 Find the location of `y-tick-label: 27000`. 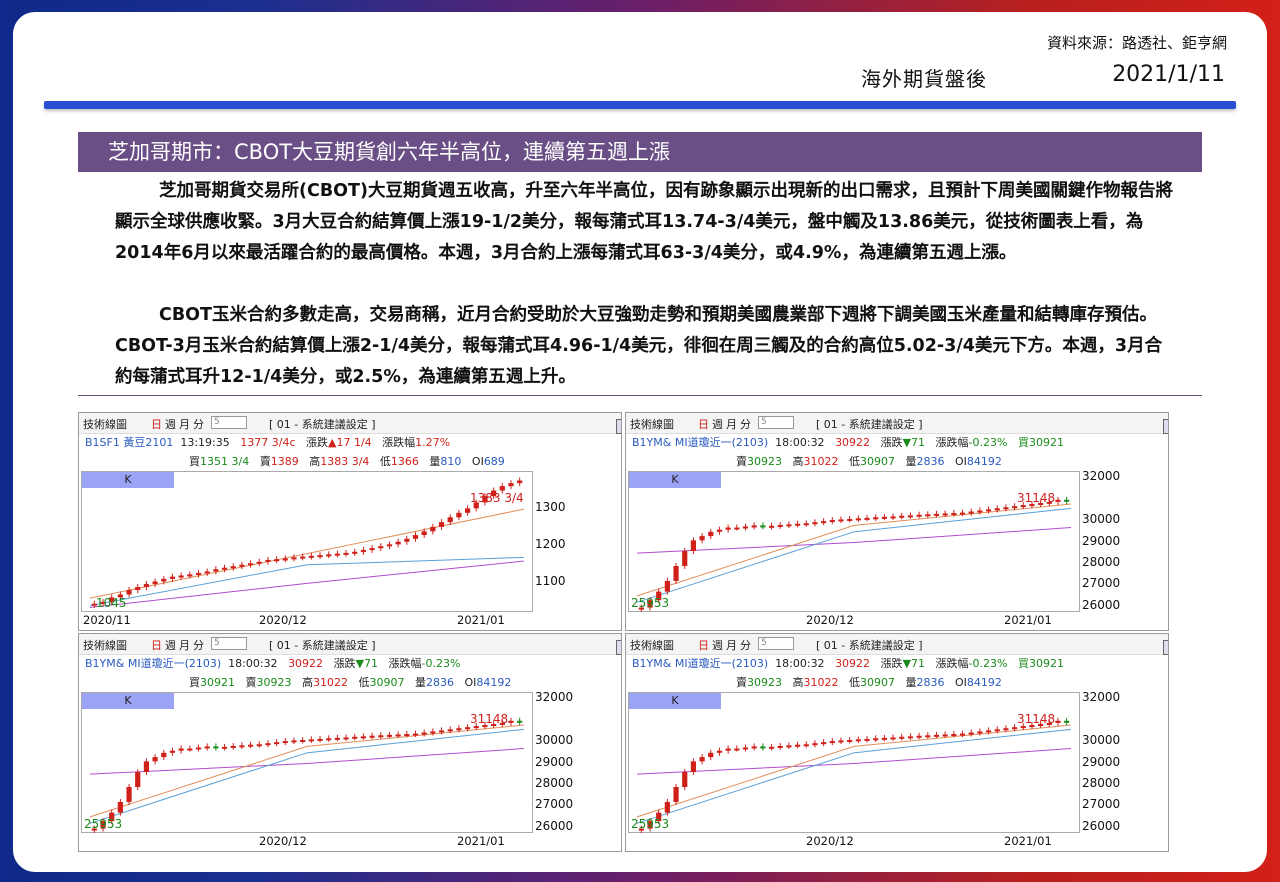

y-tick-label: 27000 is located at coordinates (1101, 804).